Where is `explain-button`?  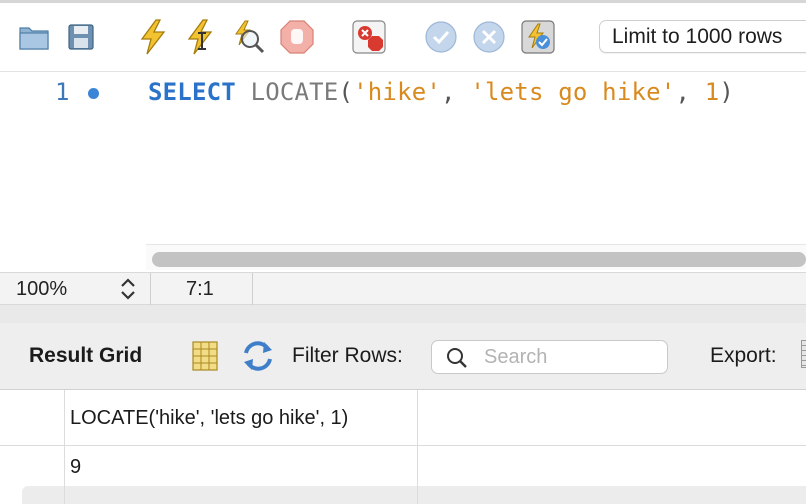
explain-button is located at coordinates (248, 37).